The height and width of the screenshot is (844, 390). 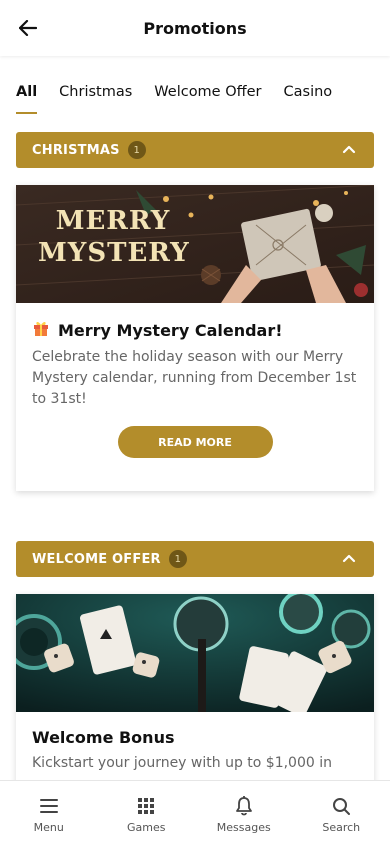 I want to click on category-tabs: All Christmas Welcome Offer Casino, so click(x=185, y=99).